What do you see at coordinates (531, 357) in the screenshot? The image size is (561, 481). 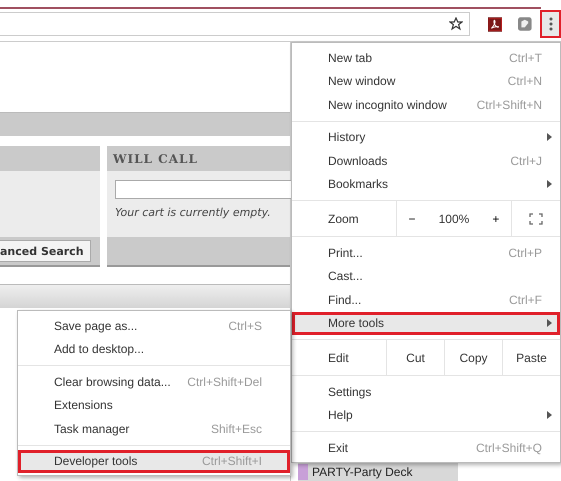 I see `edit-action-button: Paste` at bounding box center [531, 357].